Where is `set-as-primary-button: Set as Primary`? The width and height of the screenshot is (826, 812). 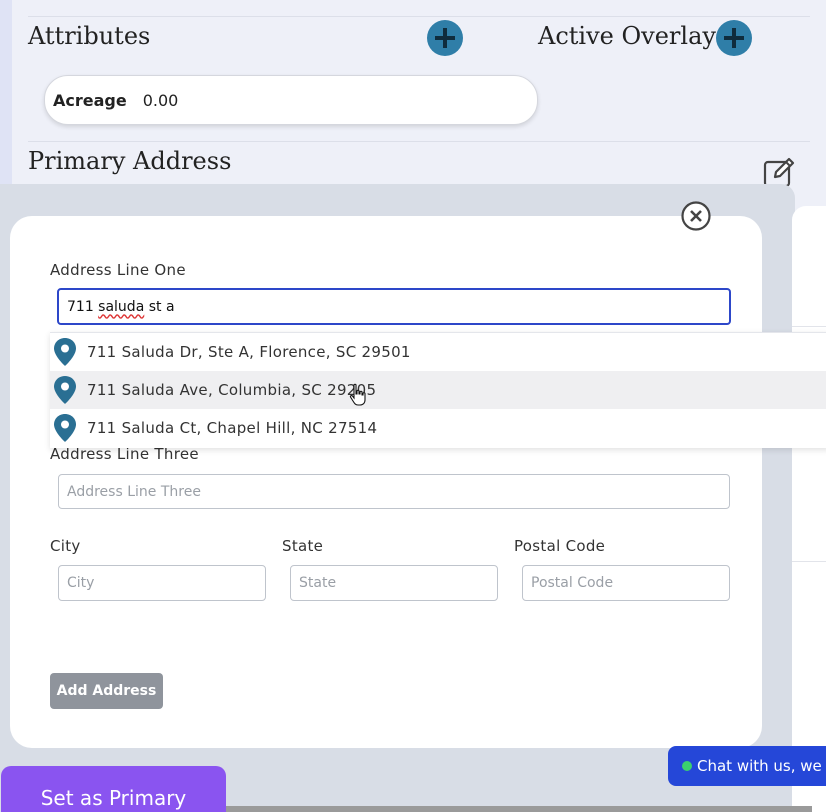
set-as-primary-button: Set as Primary is located at coordinates (113, 789).